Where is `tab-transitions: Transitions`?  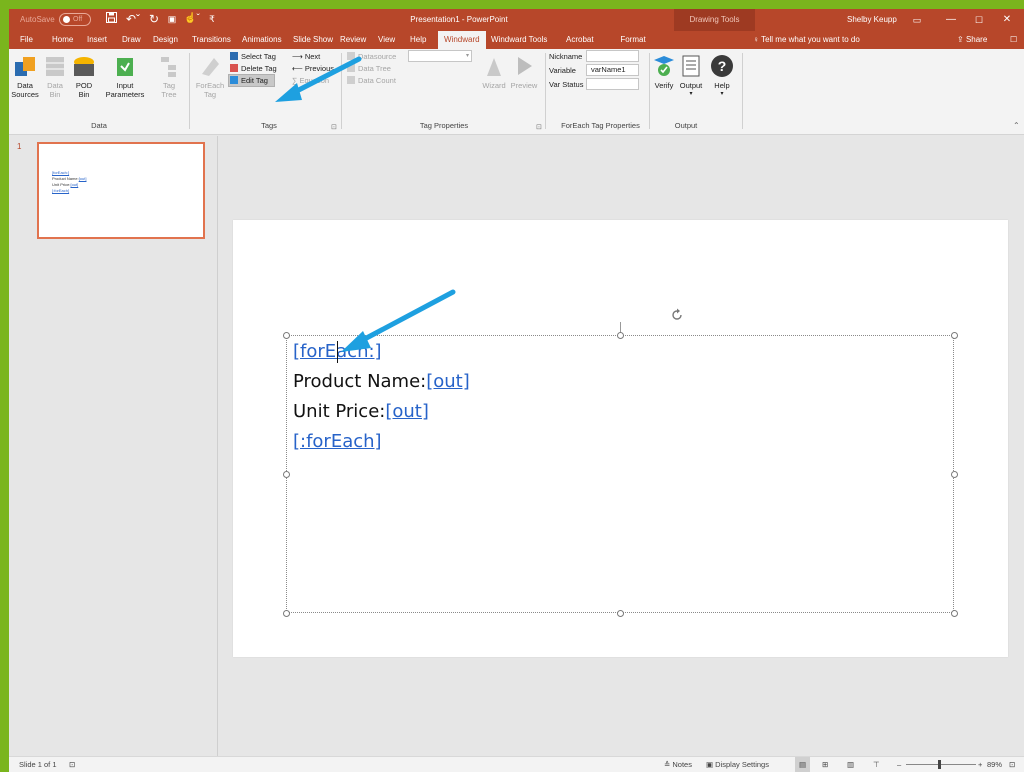
tab-transitions: Transitions is located at coordinates (211, 40).